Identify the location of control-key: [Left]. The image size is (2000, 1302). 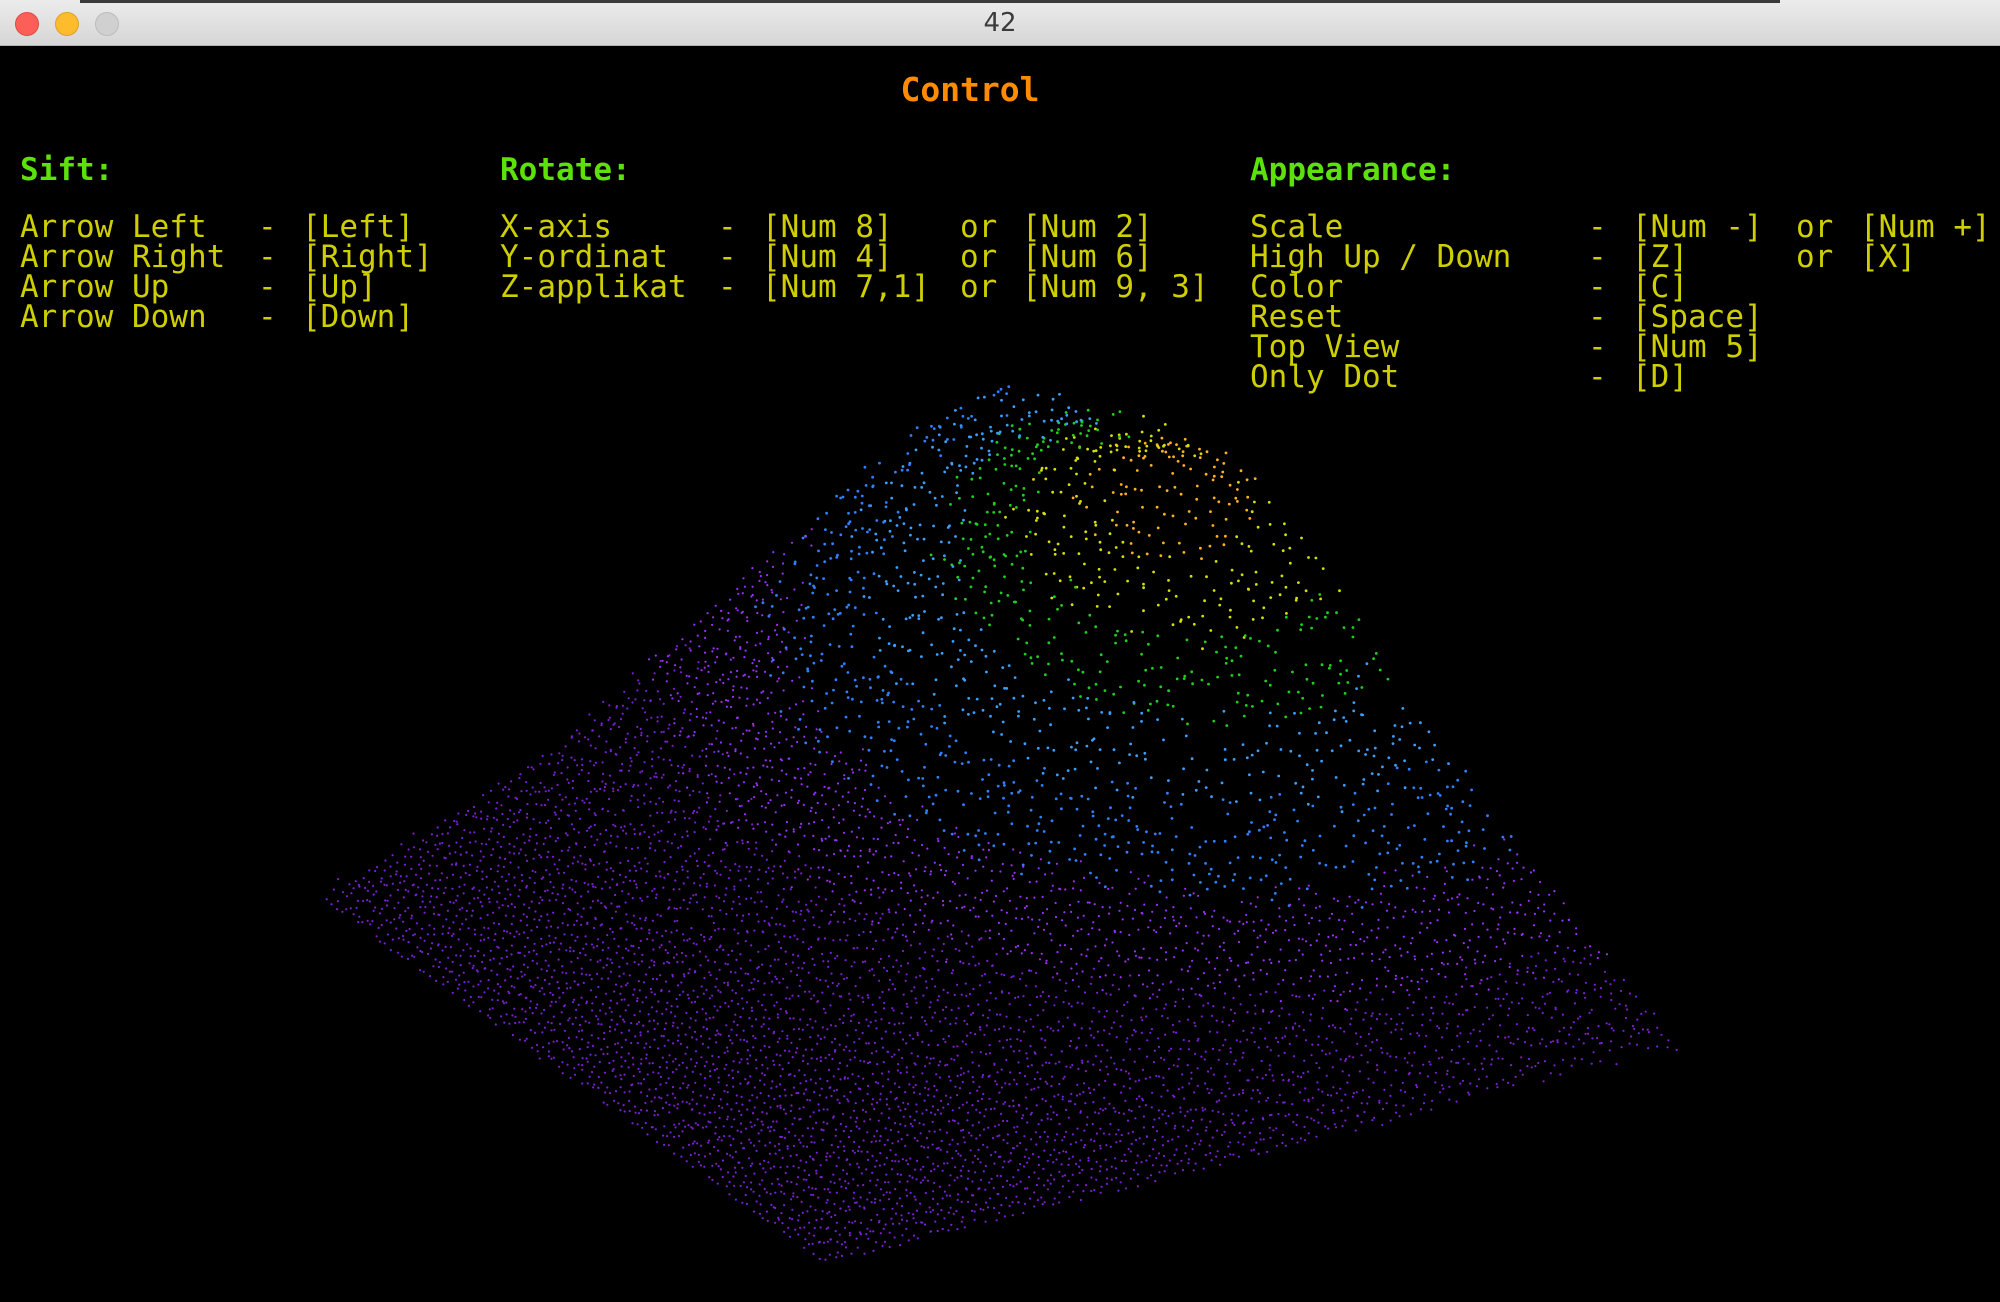
(358, 227).